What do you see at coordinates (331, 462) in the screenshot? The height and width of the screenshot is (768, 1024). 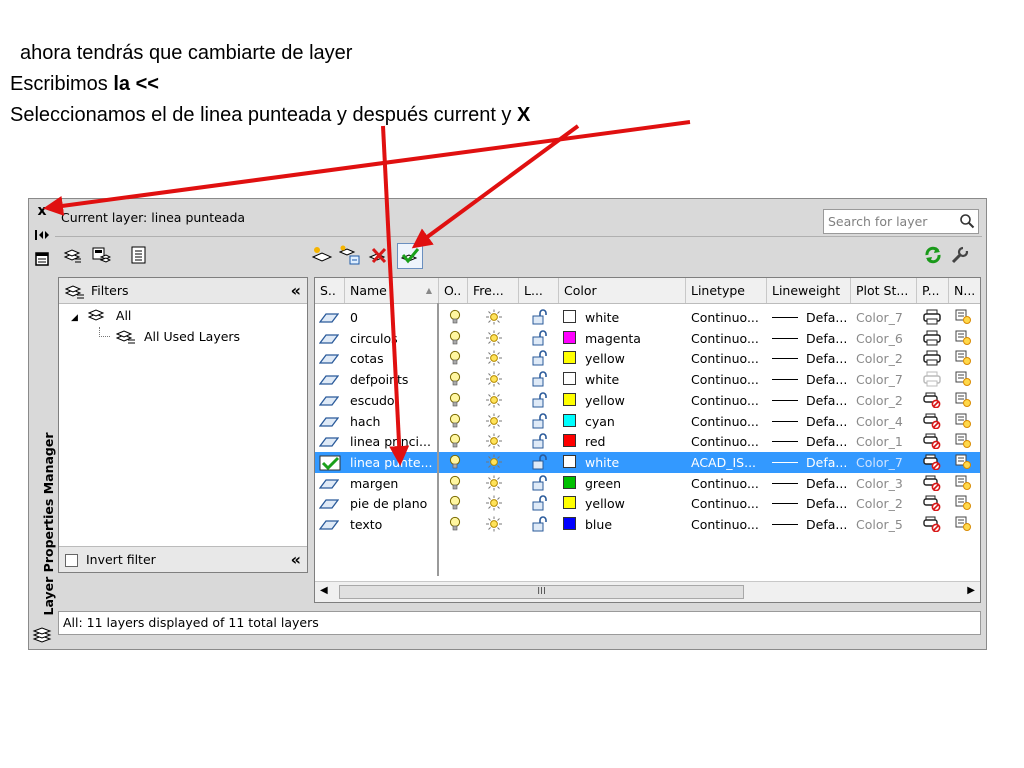 I see `current-layer-check-icon` at bounding box center [331, 462].